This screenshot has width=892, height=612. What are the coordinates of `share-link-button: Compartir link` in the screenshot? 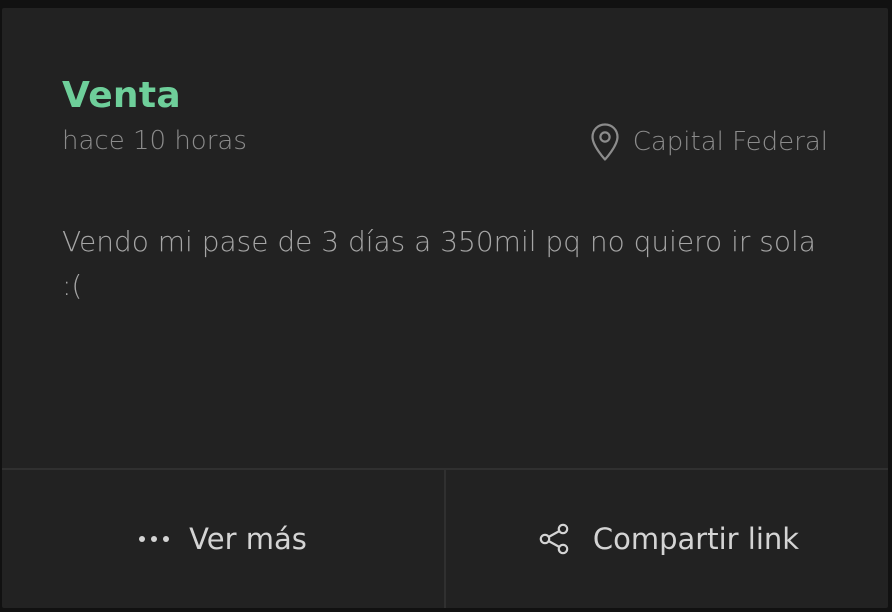 It's located at (666, 539).